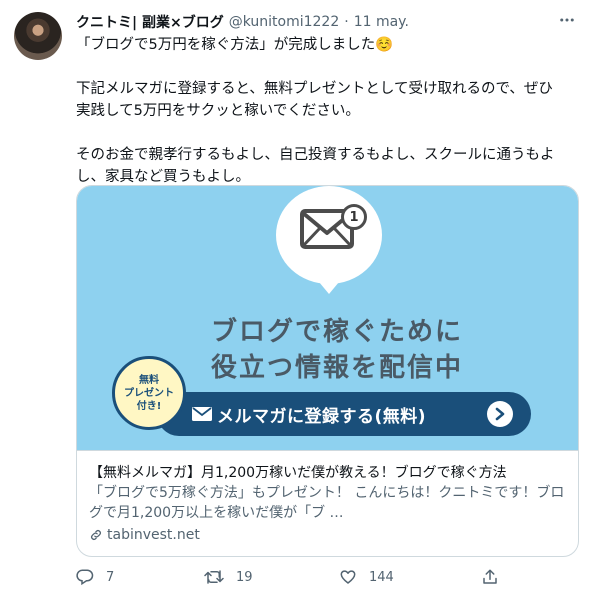  I want to click on tweet-actions: 7 19 144, so click(291, 580).